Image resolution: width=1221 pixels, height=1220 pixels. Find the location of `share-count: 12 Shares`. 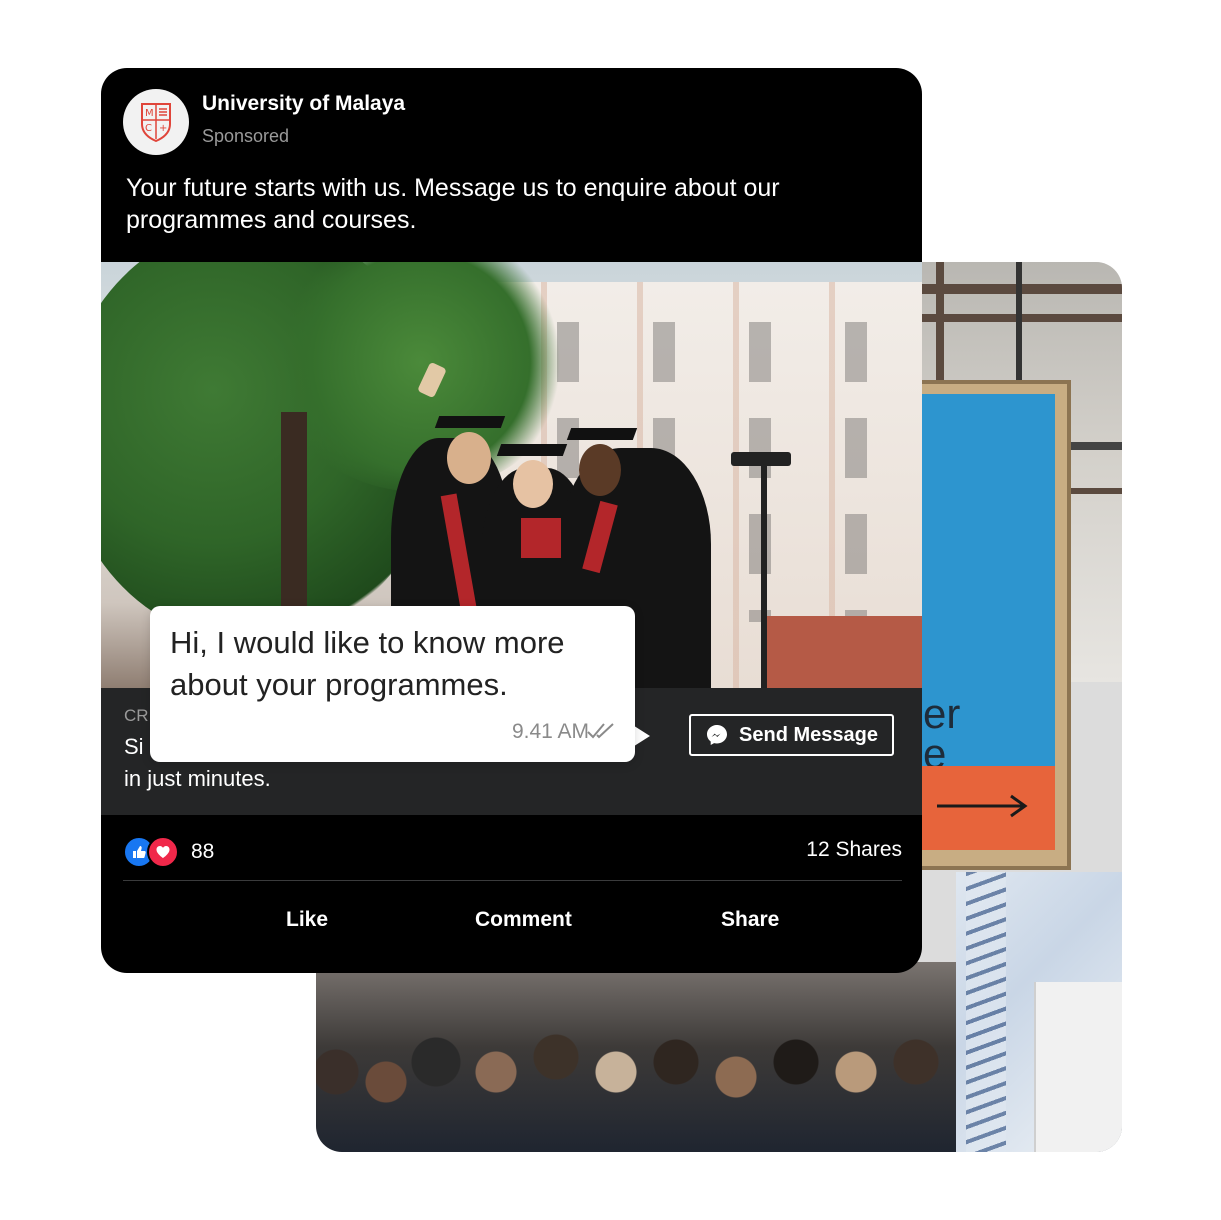

share-count: 12 Shares is located at coordinates (854, 850).